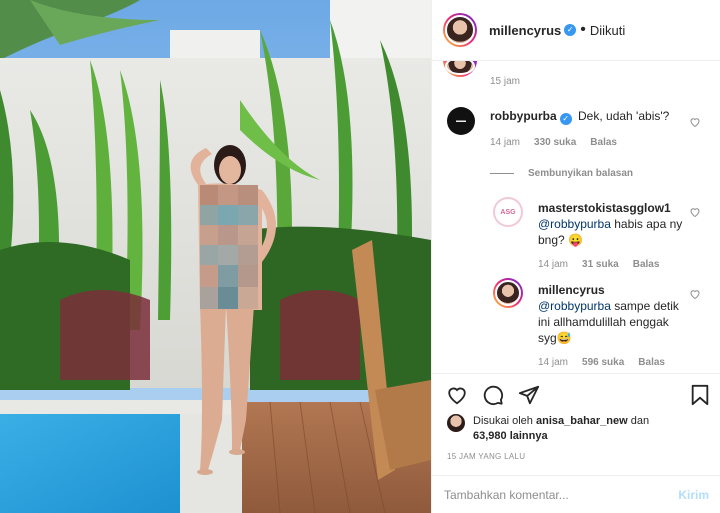 The image size is (720, 513). I want to click on reply-username: millencyrus, so click(610, 290).